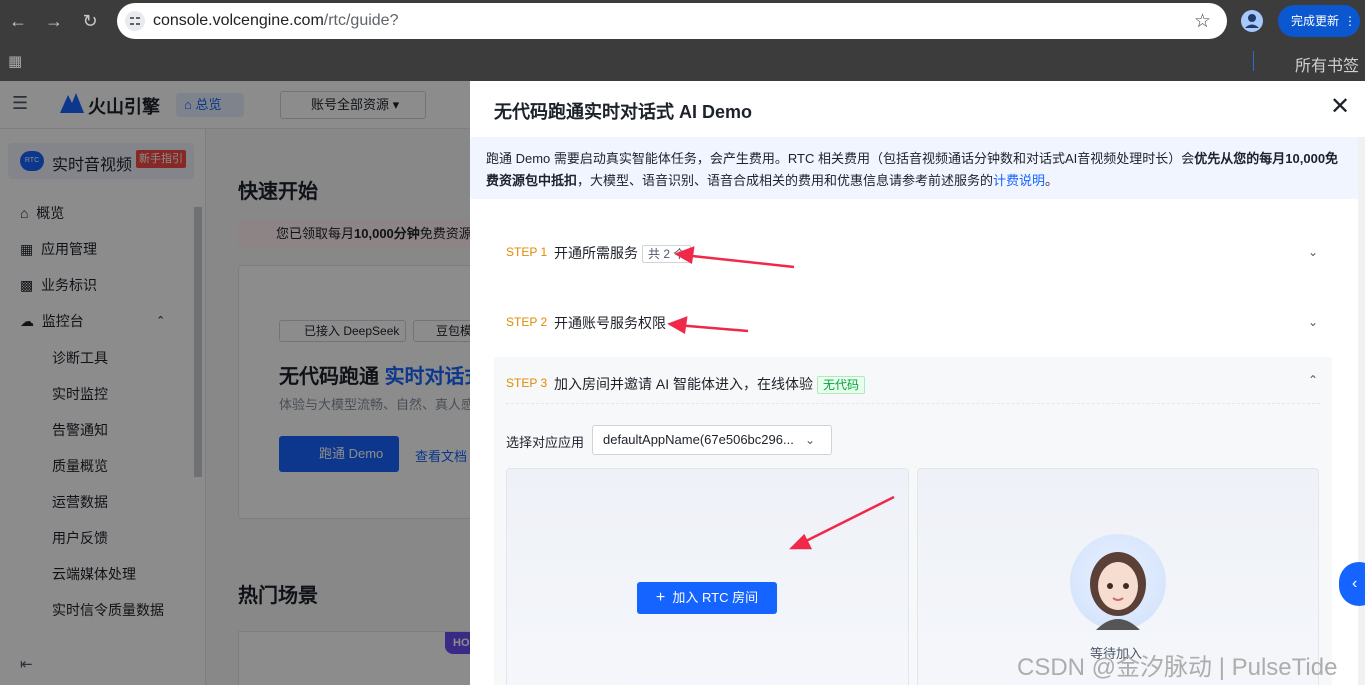 This screenshot has width=1365, height=685. What do you see at coordinates (738, 261) in the screenshot?
I see `arrow-step1` at bounding box center [738, 261].